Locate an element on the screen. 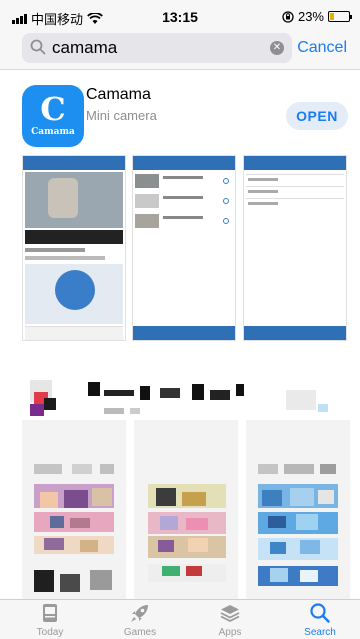 This screenshot has width=360, height=639. app-icon-wordmark: Camama is located at coordinates (53, 132).